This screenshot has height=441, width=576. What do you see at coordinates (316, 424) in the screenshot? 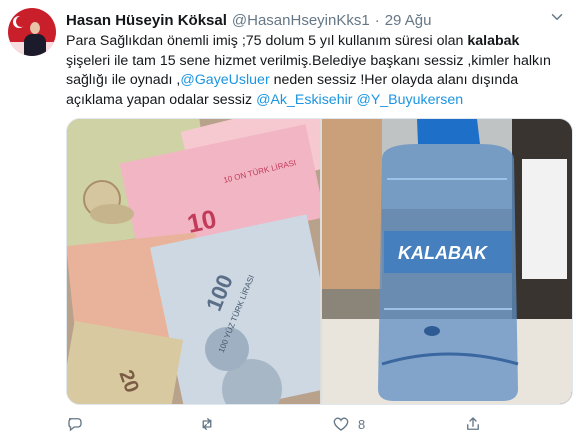
I see `tweet-actions: 8` at bounding box center [316, 424].